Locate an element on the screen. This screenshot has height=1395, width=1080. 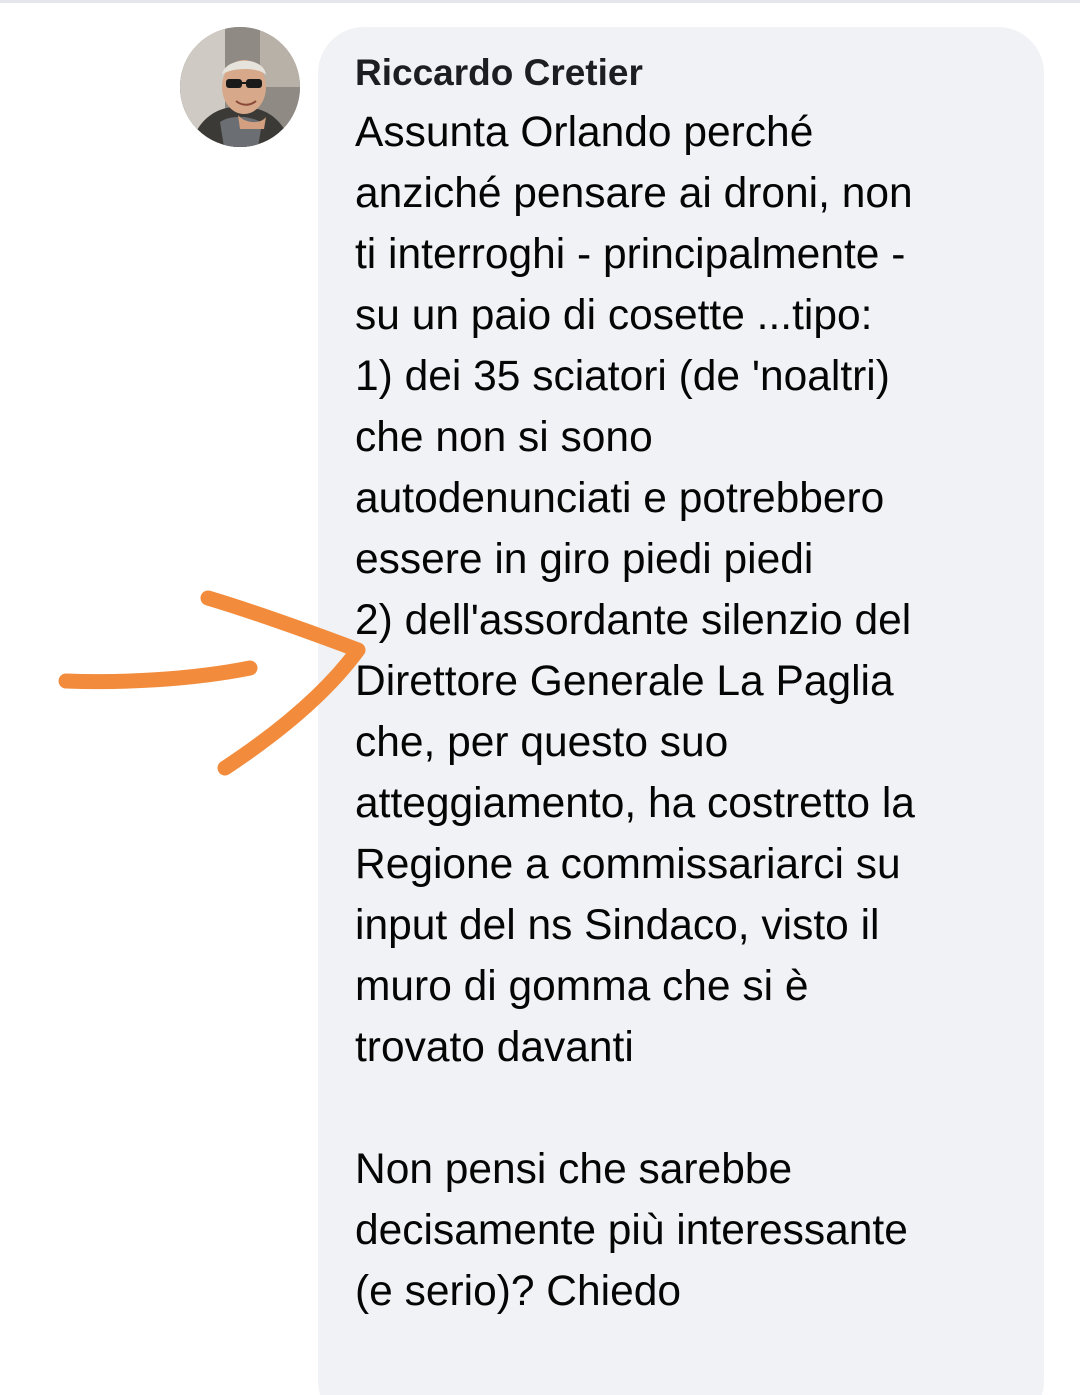
avatar is located at coordinates (240, 87).